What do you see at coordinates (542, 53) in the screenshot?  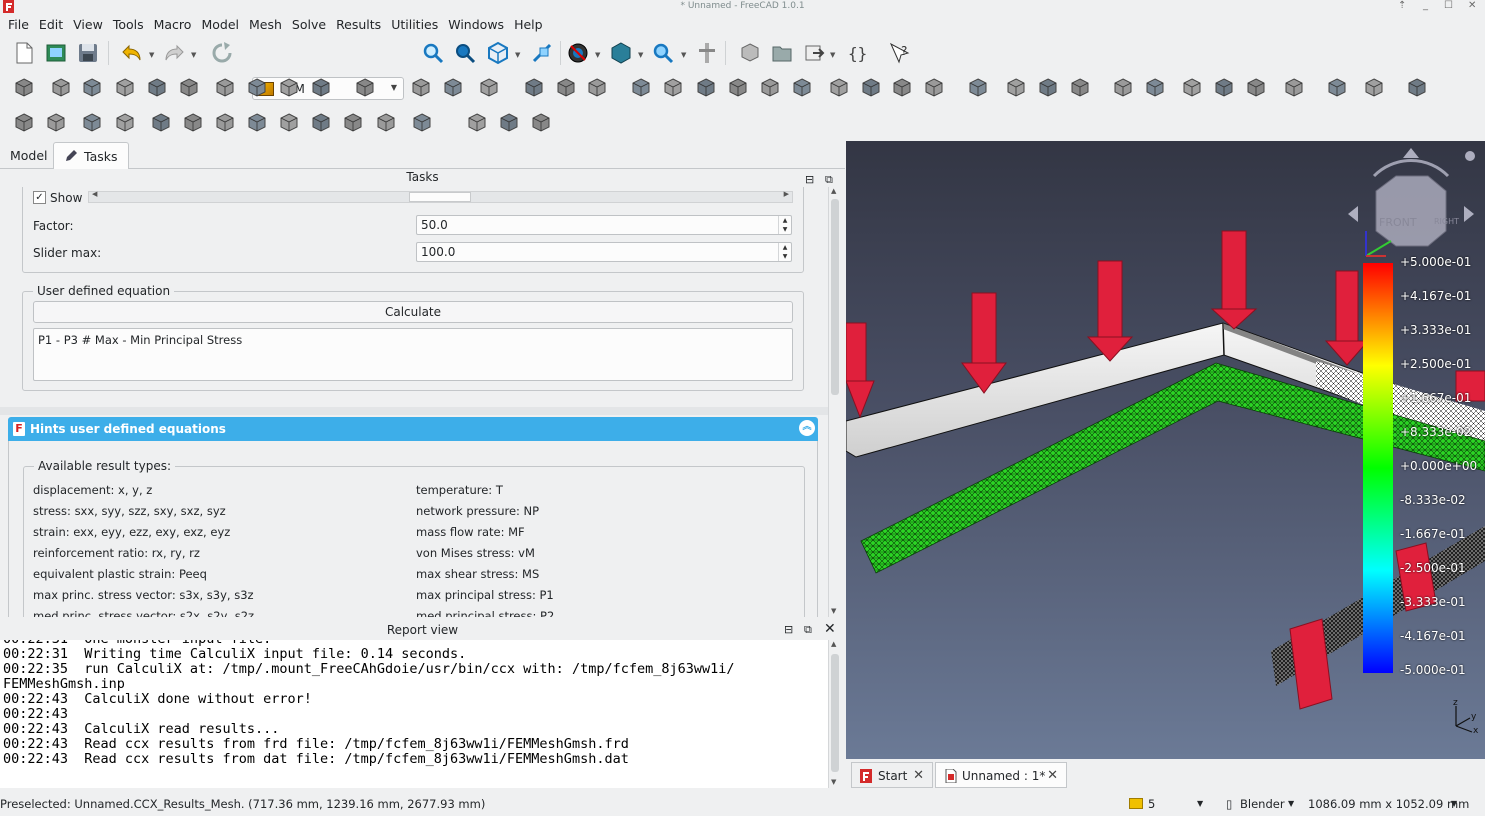 I see `measure-icon` at bounding box center [542, 53].